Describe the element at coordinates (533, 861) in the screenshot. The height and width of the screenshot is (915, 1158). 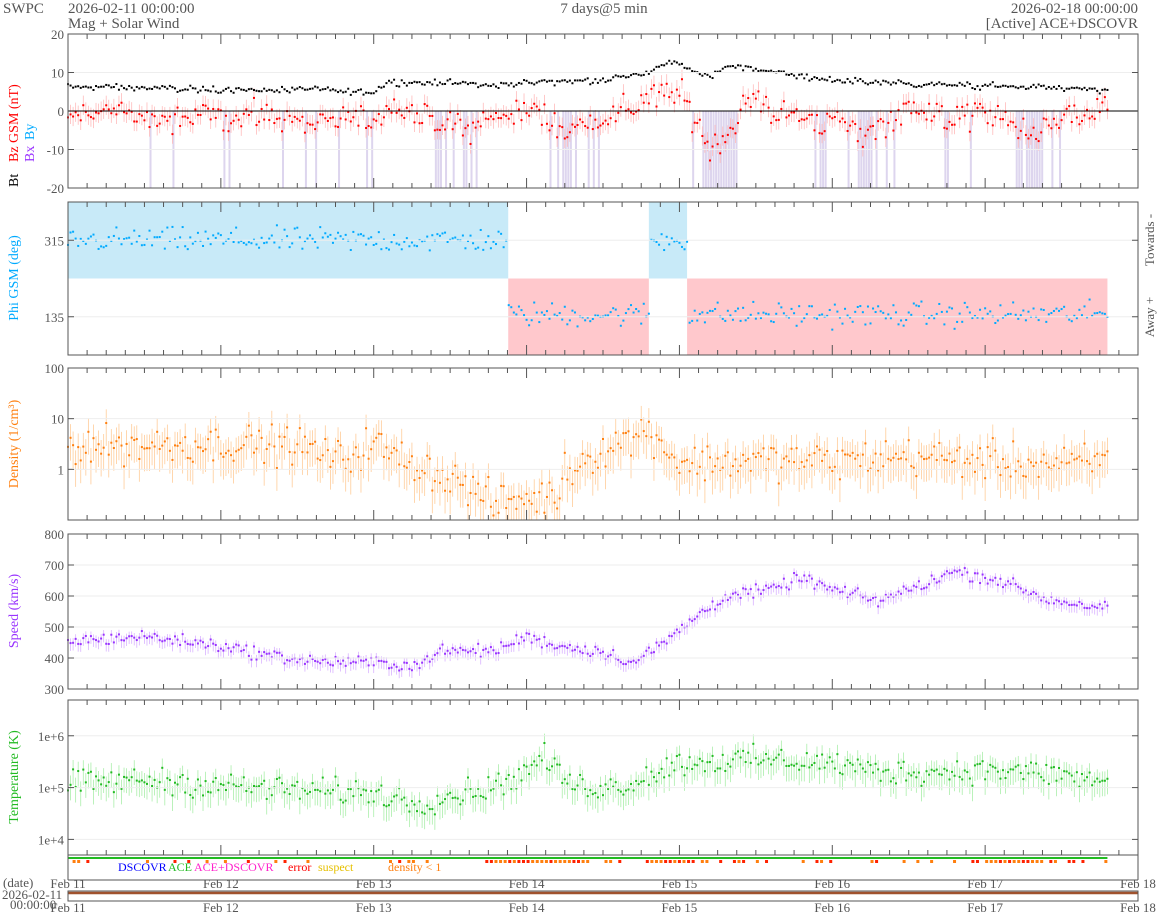
I see `quality-flag` at that location.